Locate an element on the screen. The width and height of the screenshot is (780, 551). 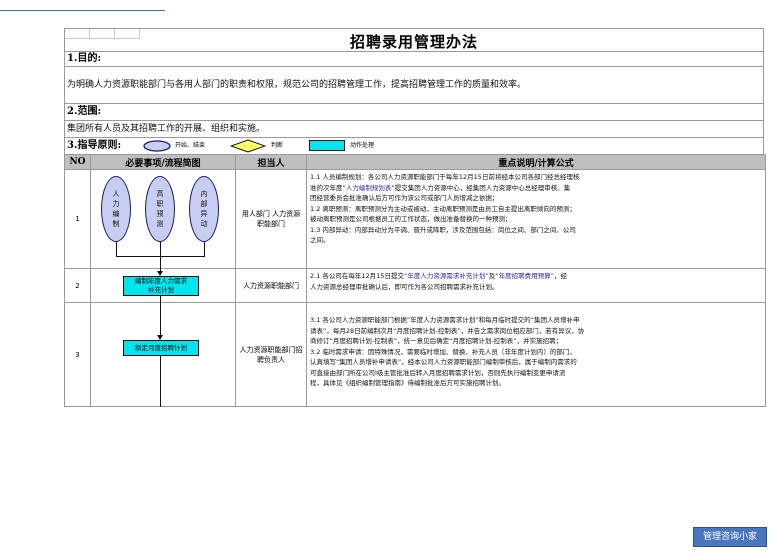
flow-diagram-cell: 人力编制 高职预测 内部异动 is located at coordinates (163, 219).